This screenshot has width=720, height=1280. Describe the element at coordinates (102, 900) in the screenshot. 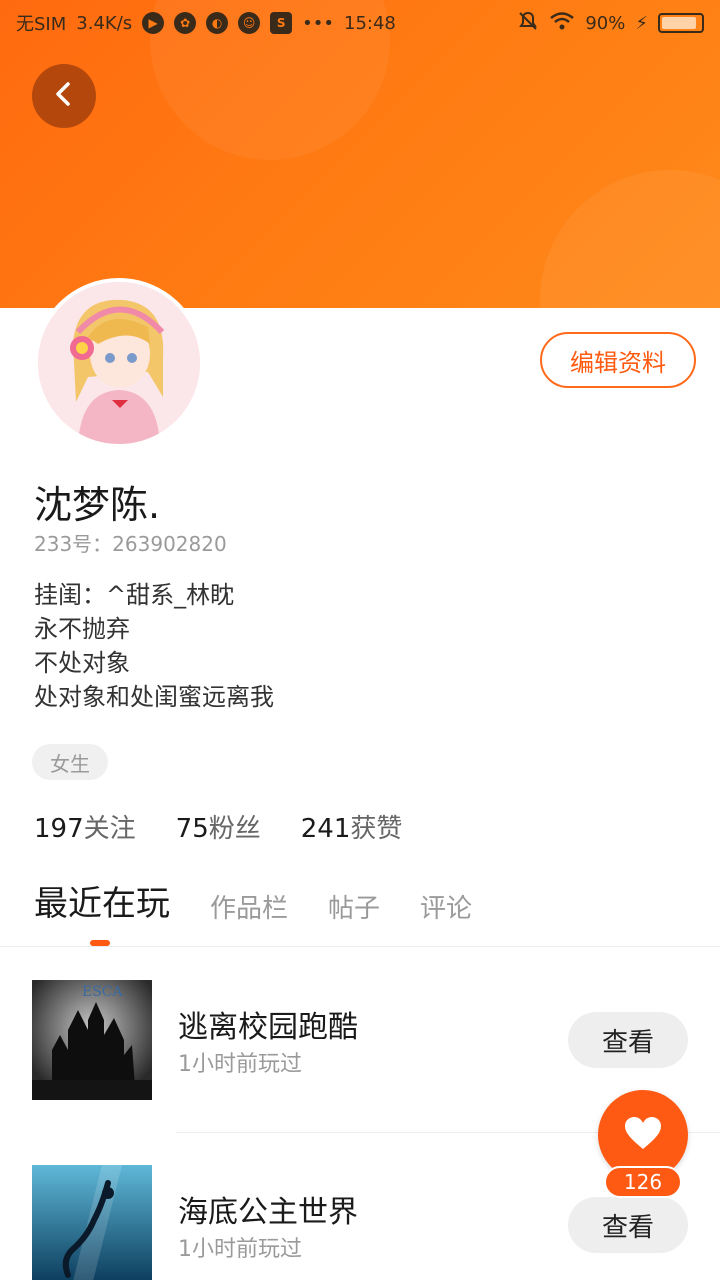

I see `tab-recently-played: 最近在玩` at that location.